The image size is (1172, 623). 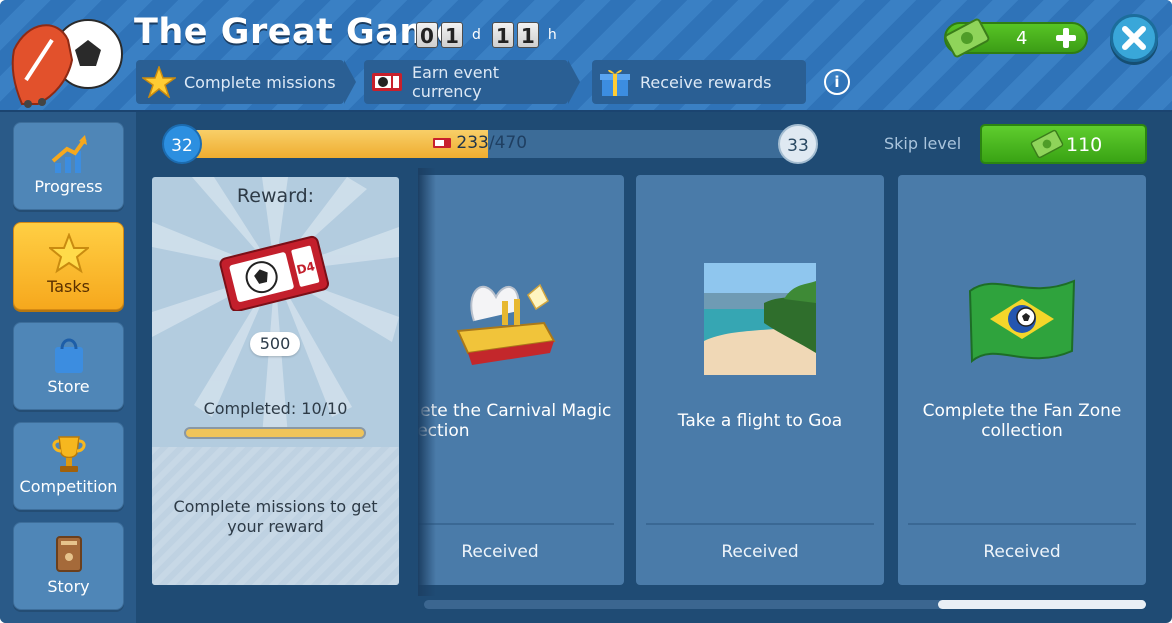 I want to click on skip-level-cost: 110, so click(x=1084, y=145).